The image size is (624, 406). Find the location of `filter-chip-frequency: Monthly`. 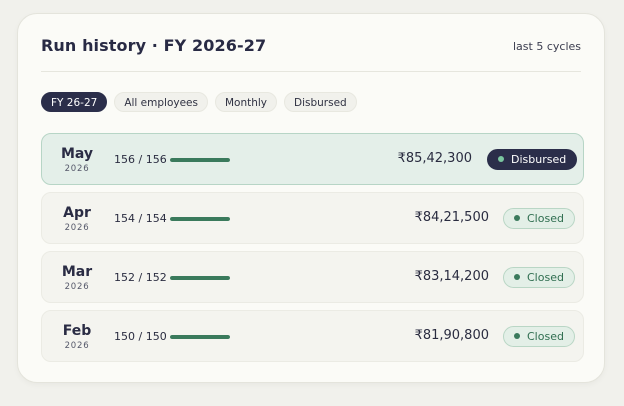

filter-chip-frequency: Monthly is located at coordinates (246, 102).